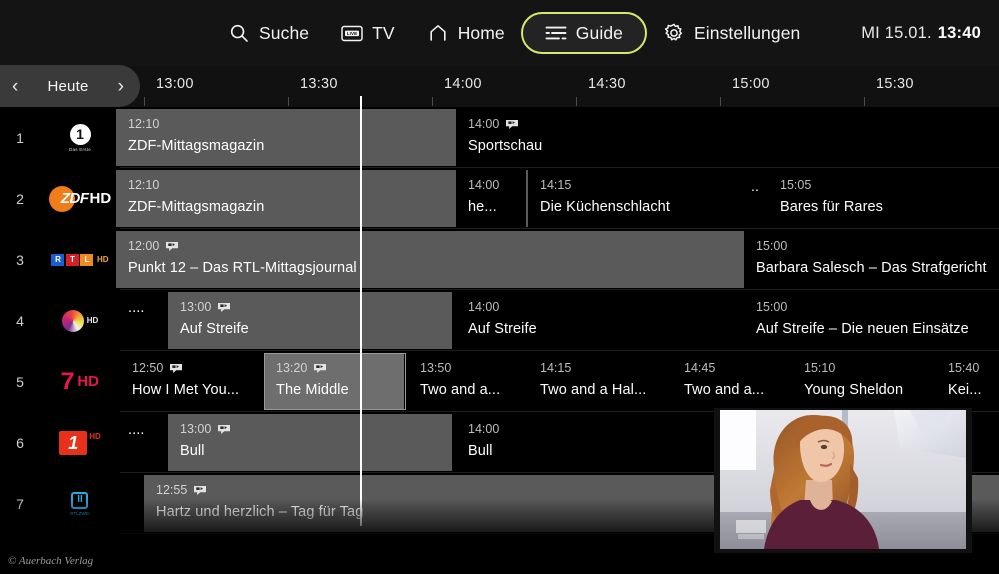 The height and width of the screenshot is (574, 999). I want to click on program-cell: 15:00 Auf Streife – Die neuen Einsätze, so click(871, 320).